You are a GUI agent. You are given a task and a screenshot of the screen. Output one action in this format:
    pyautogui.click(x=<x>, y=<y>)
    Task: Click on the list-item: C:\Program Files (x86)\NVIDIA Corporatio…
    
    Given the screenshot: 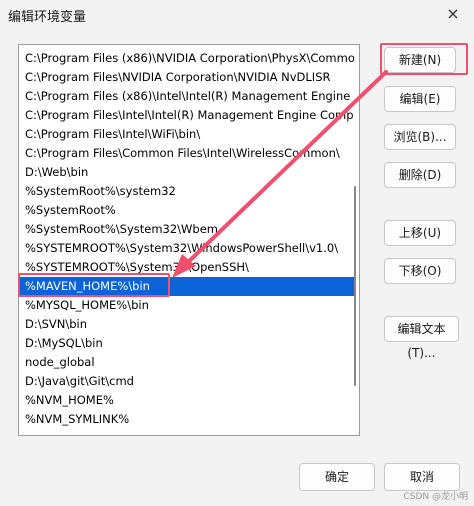 What is the action you would take?
    pyautogui.click(x=186, y=58)
    